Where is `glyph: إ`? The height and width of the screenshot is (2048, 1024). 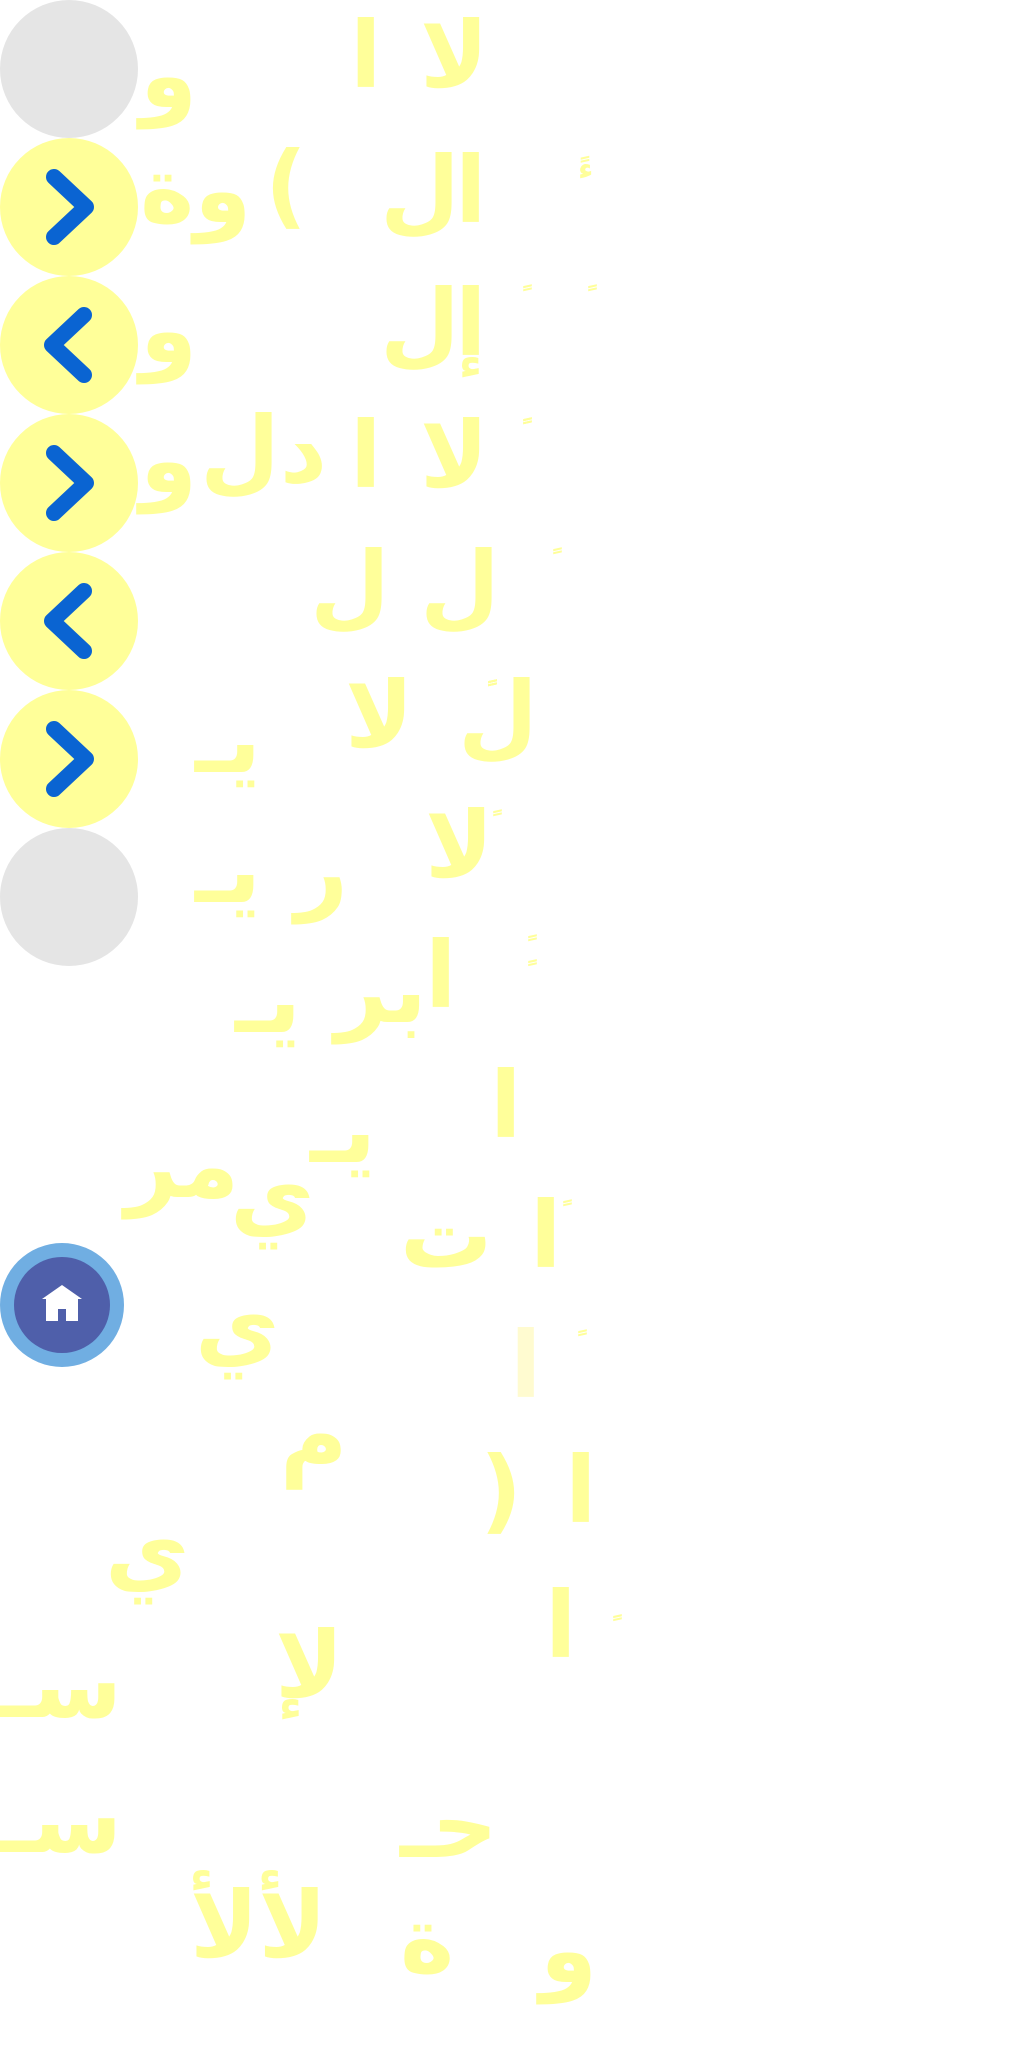
glyph: إ is located at coordinates (471, 323).